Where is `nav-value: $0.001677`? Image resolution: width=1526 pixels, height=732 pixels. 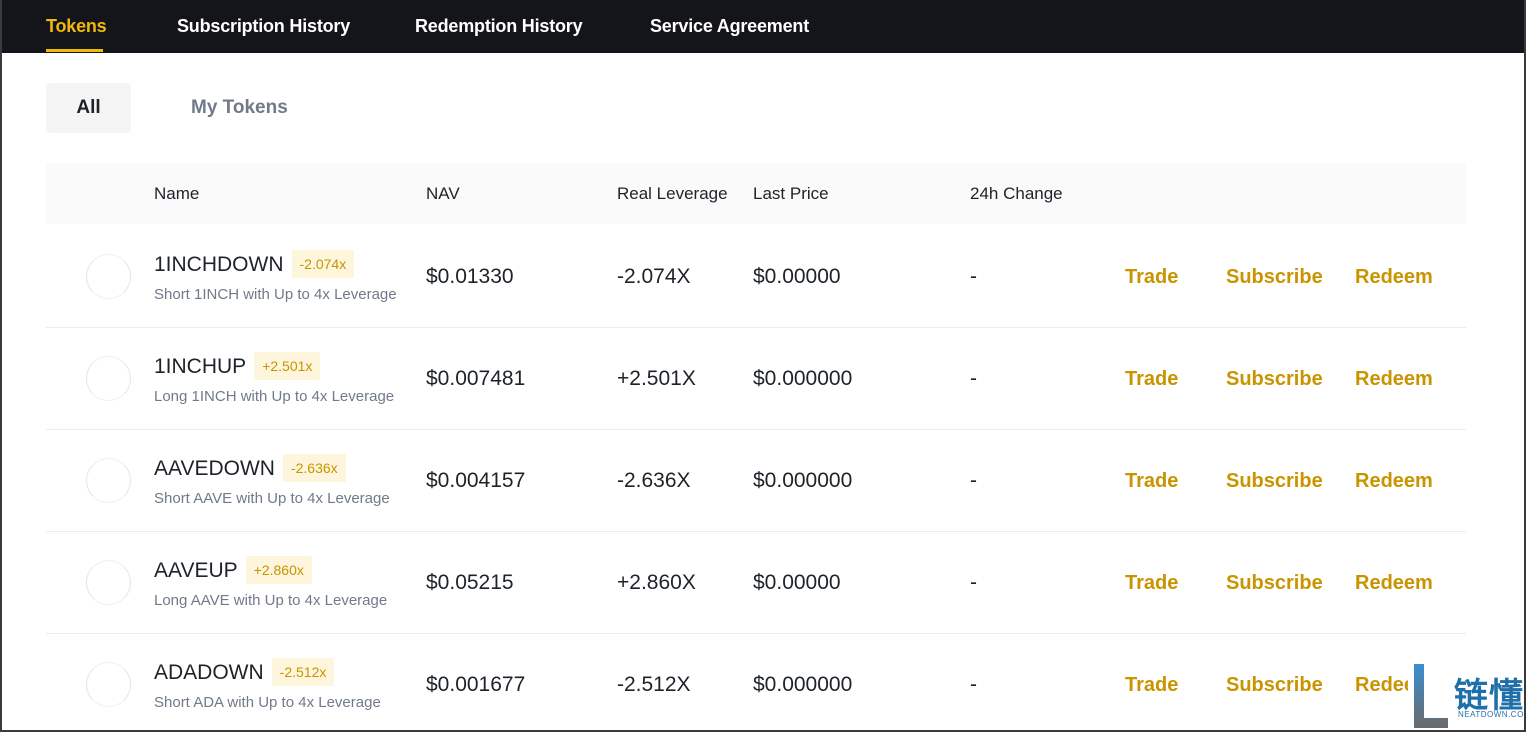 nav-value: $0.001677 is located at coordinates (476, 684).